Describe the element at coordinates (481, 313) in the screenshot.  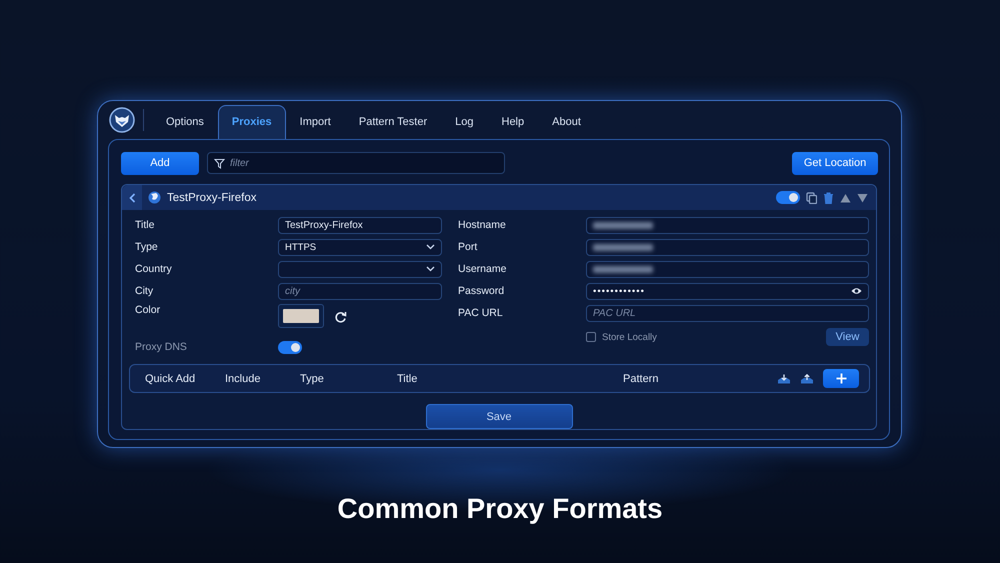
I see `field-label: PAC URL` at that location.